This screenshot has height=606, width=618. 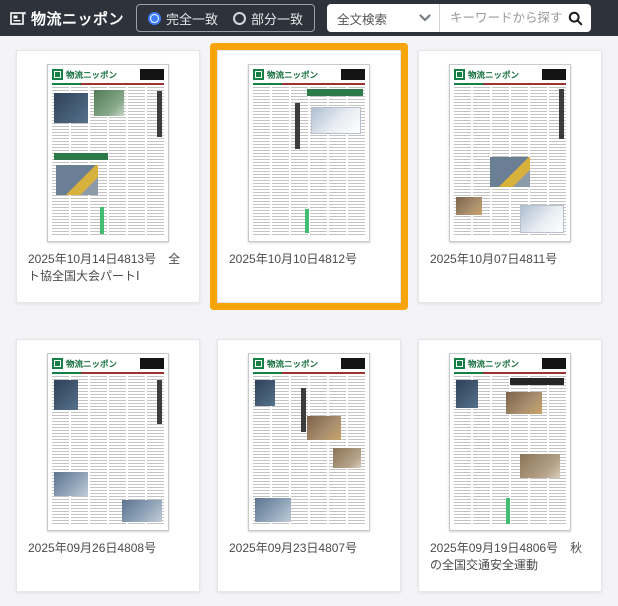 What do you see at coordinates (494, 259) in the screenshot?
I see `issue-caption: 2025年10月07日4811号` at bounding box center [494, 259].